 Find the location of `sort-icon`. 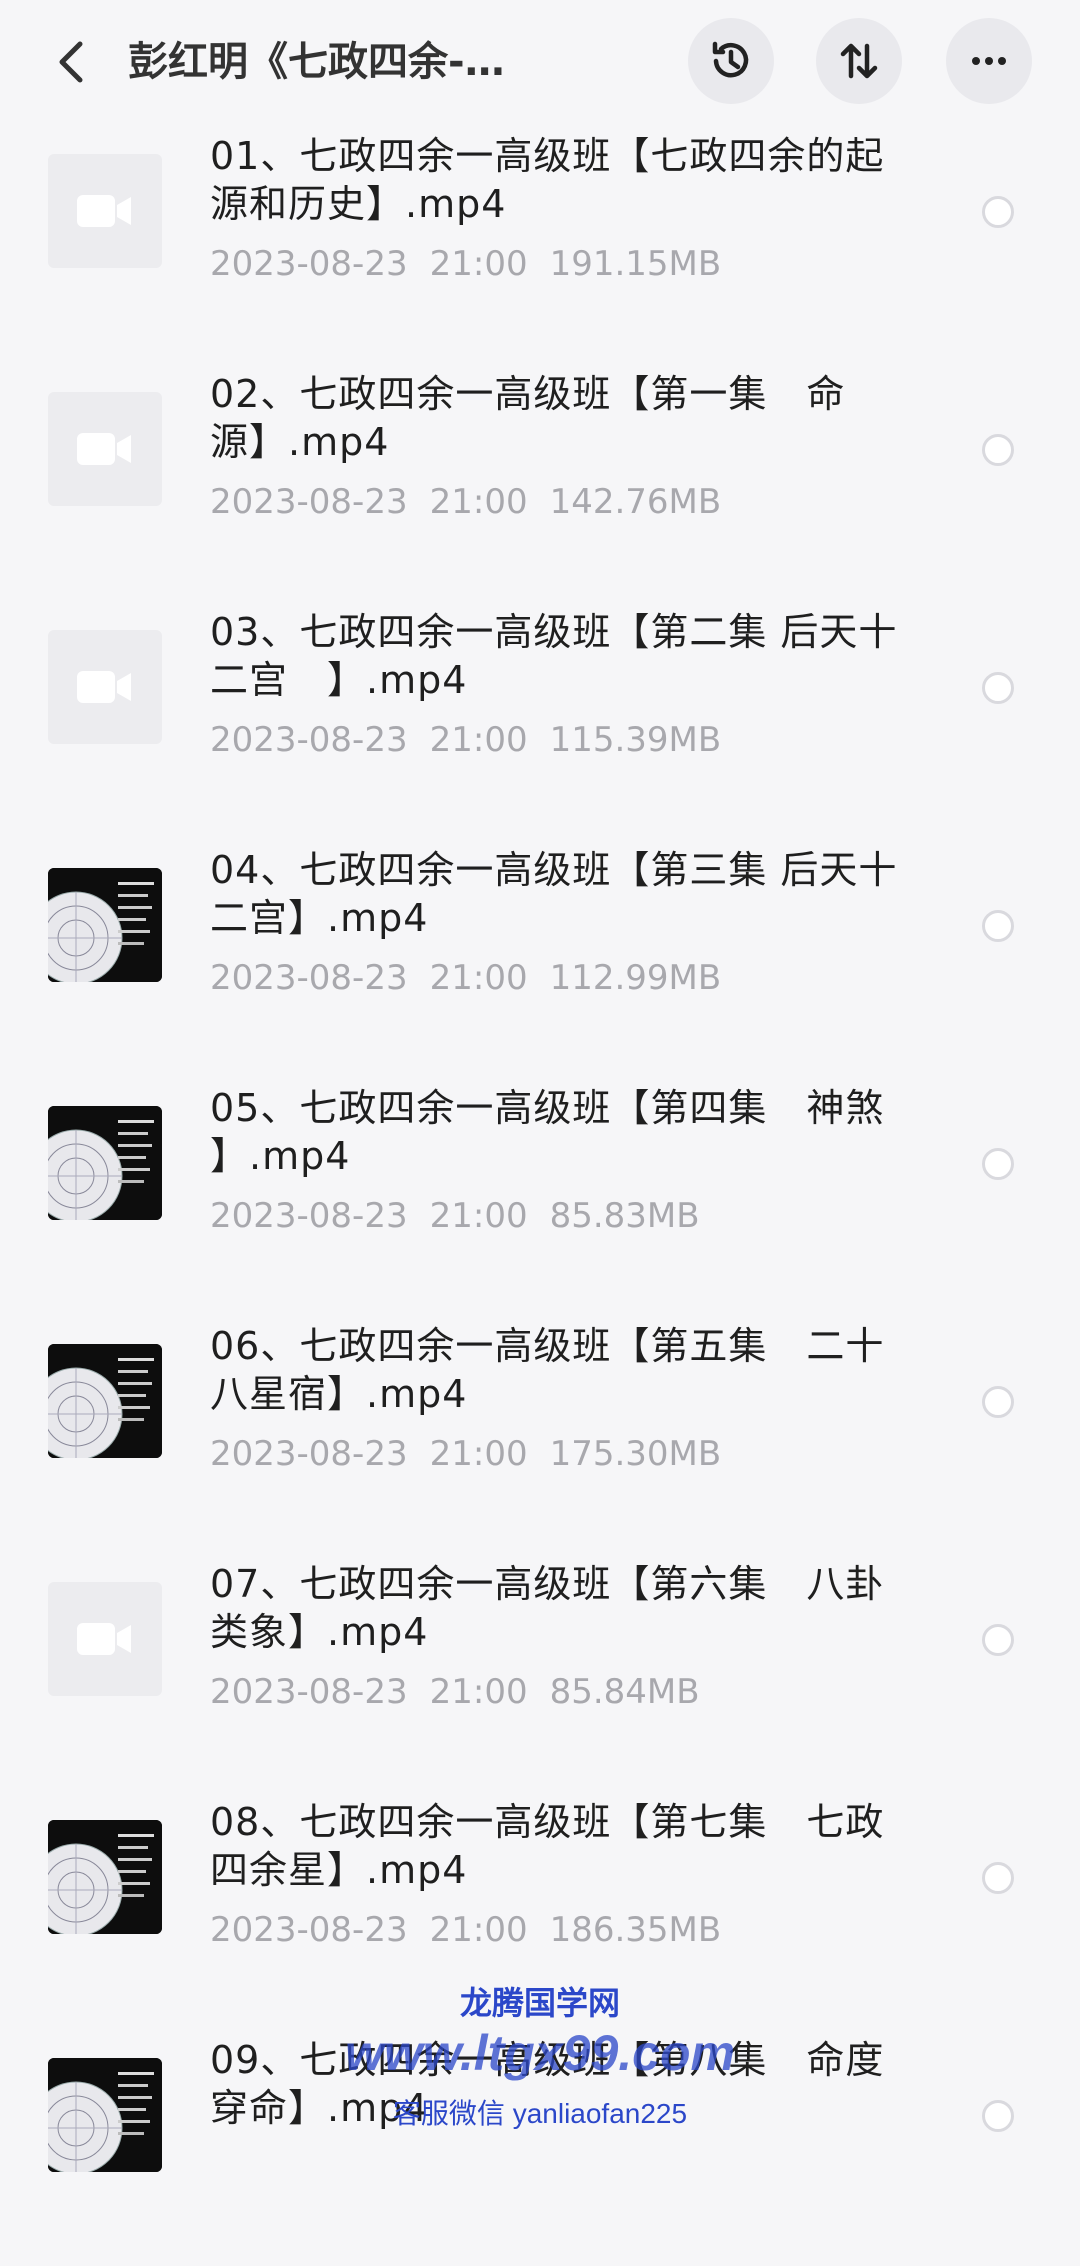

sort-icon is located at coordinates (859, 61).